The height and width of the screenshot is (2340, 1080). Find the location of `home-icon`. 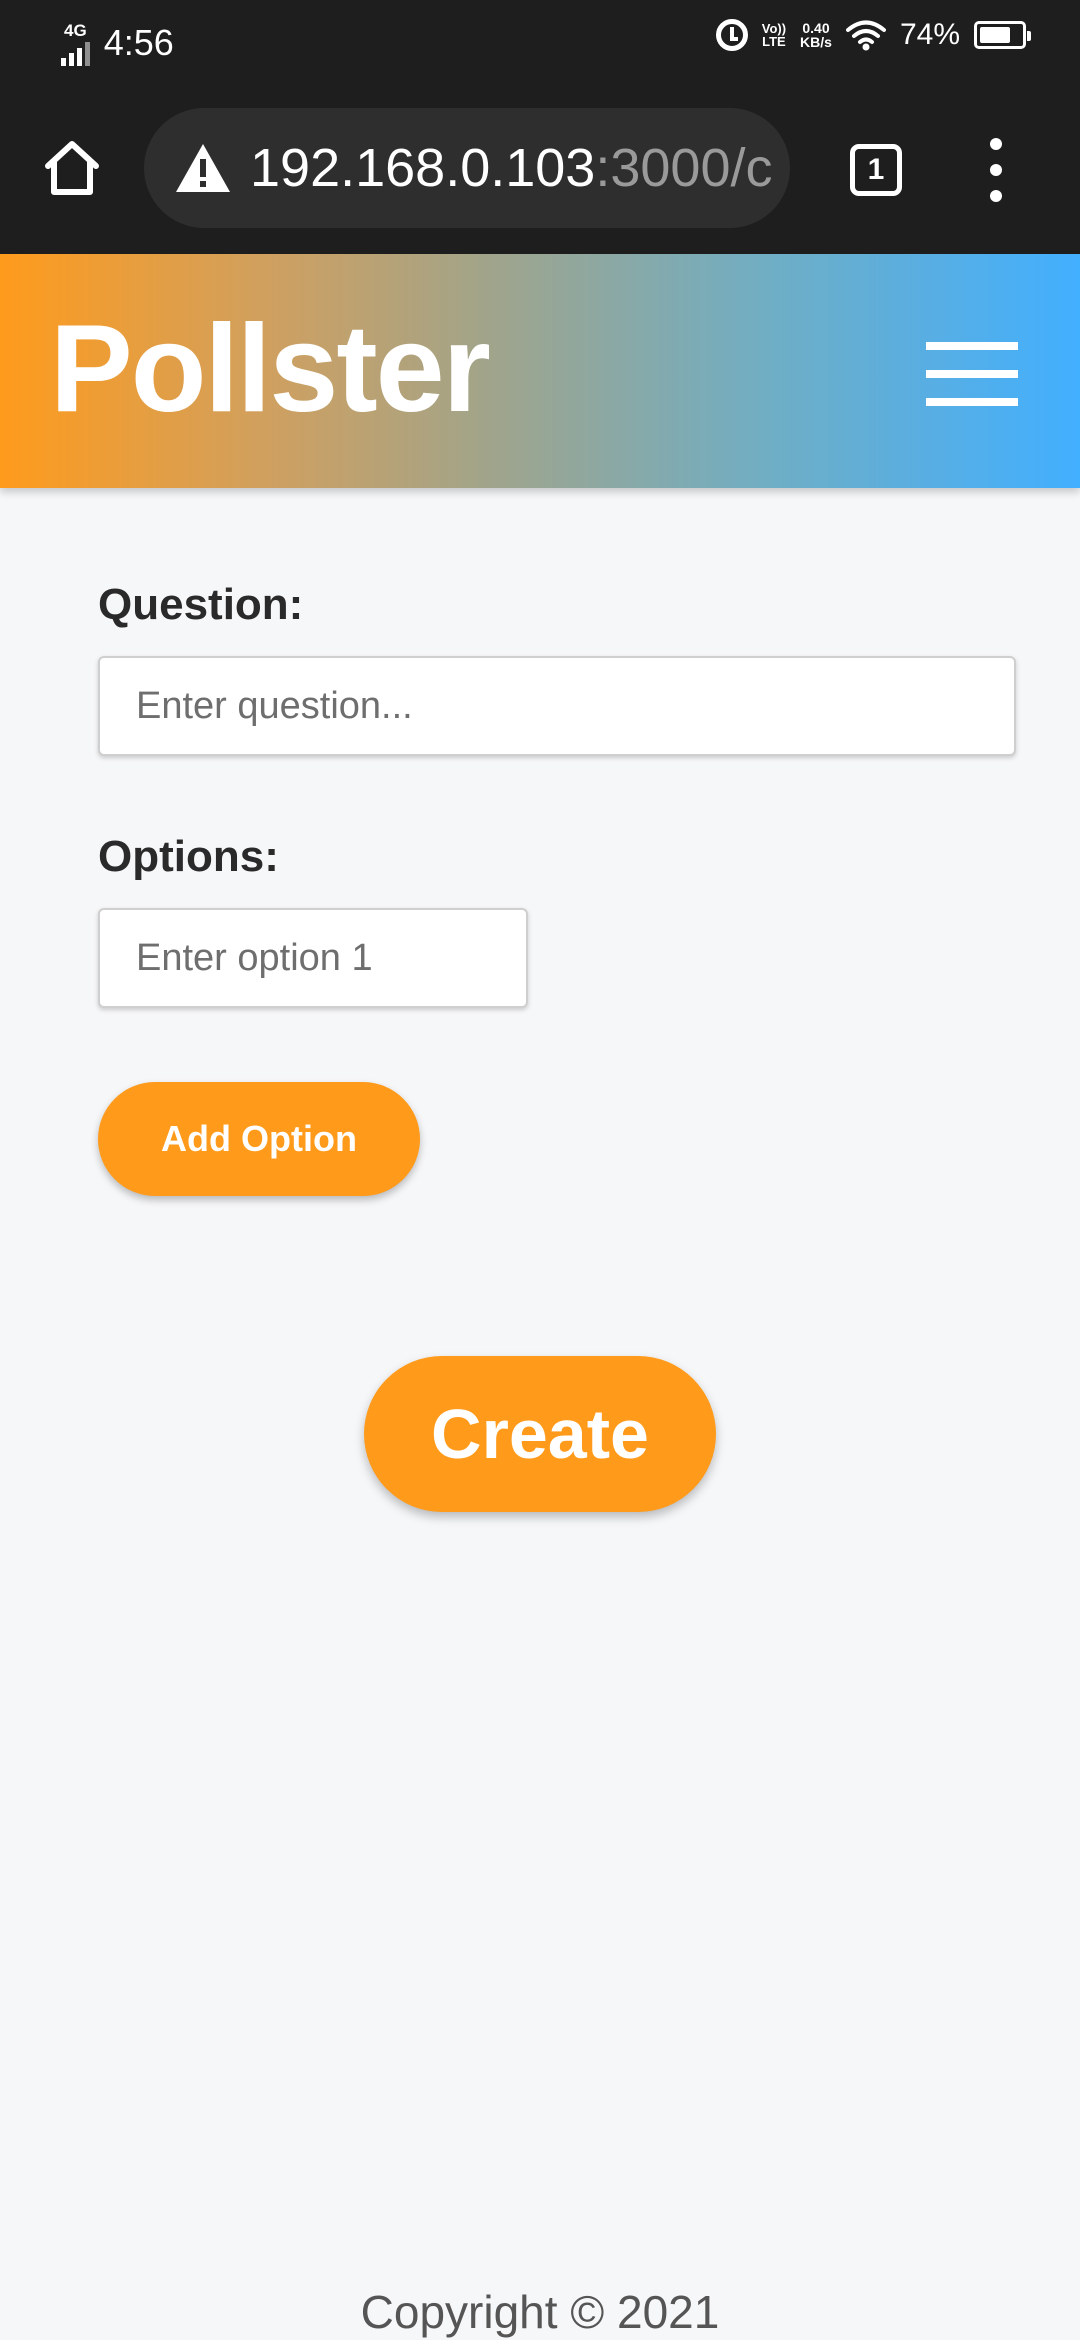

home-icon is located at coordinates (72, 168).